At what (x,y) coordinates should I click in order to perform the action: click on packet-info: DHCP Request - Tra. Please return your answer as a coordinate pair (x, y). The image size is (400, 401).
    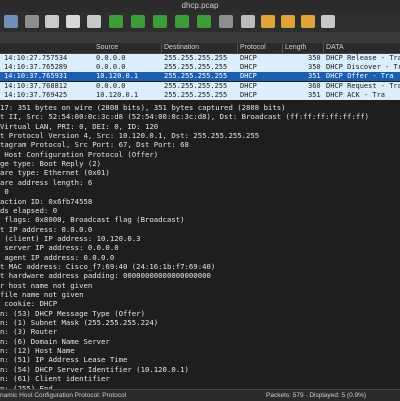
    Looking at the image, I should click on (363, 85).